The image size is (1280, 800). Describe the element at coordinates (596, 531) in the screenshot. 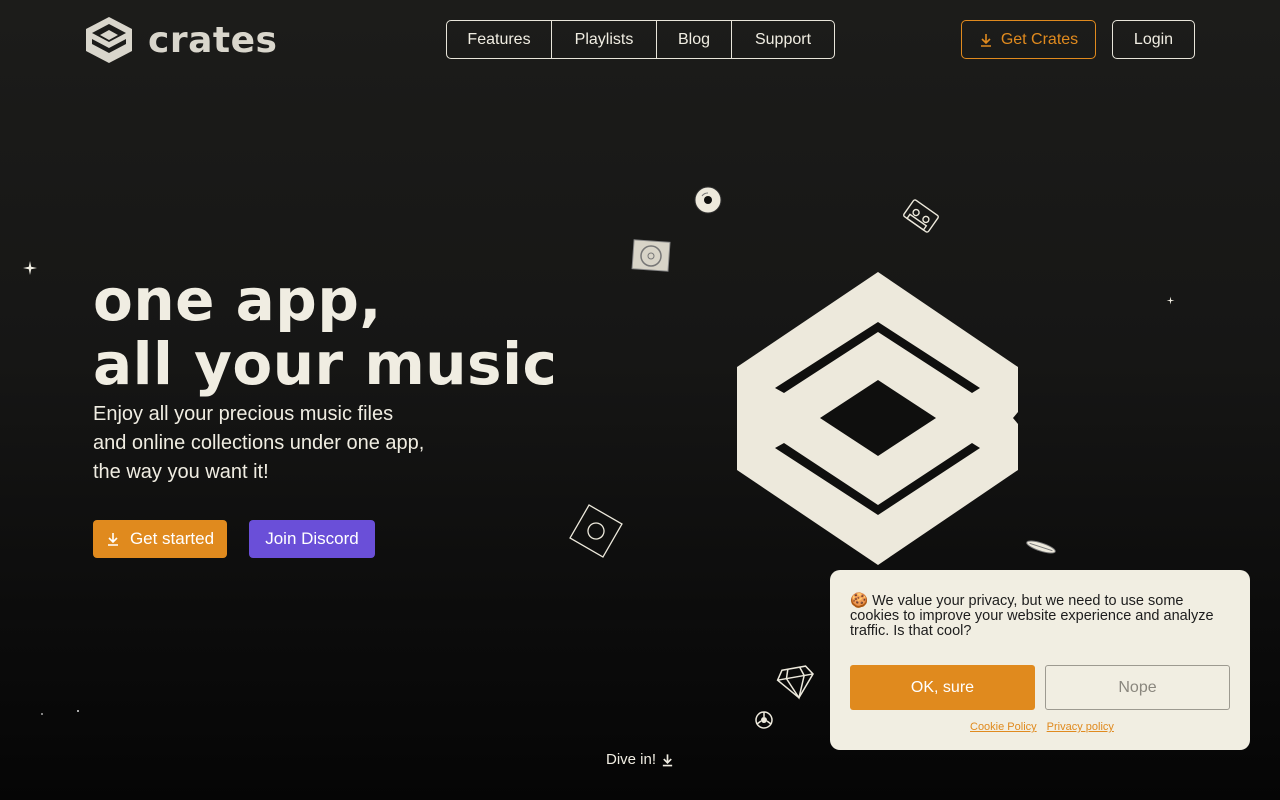

I see `record-sleeve-icon` at that location.